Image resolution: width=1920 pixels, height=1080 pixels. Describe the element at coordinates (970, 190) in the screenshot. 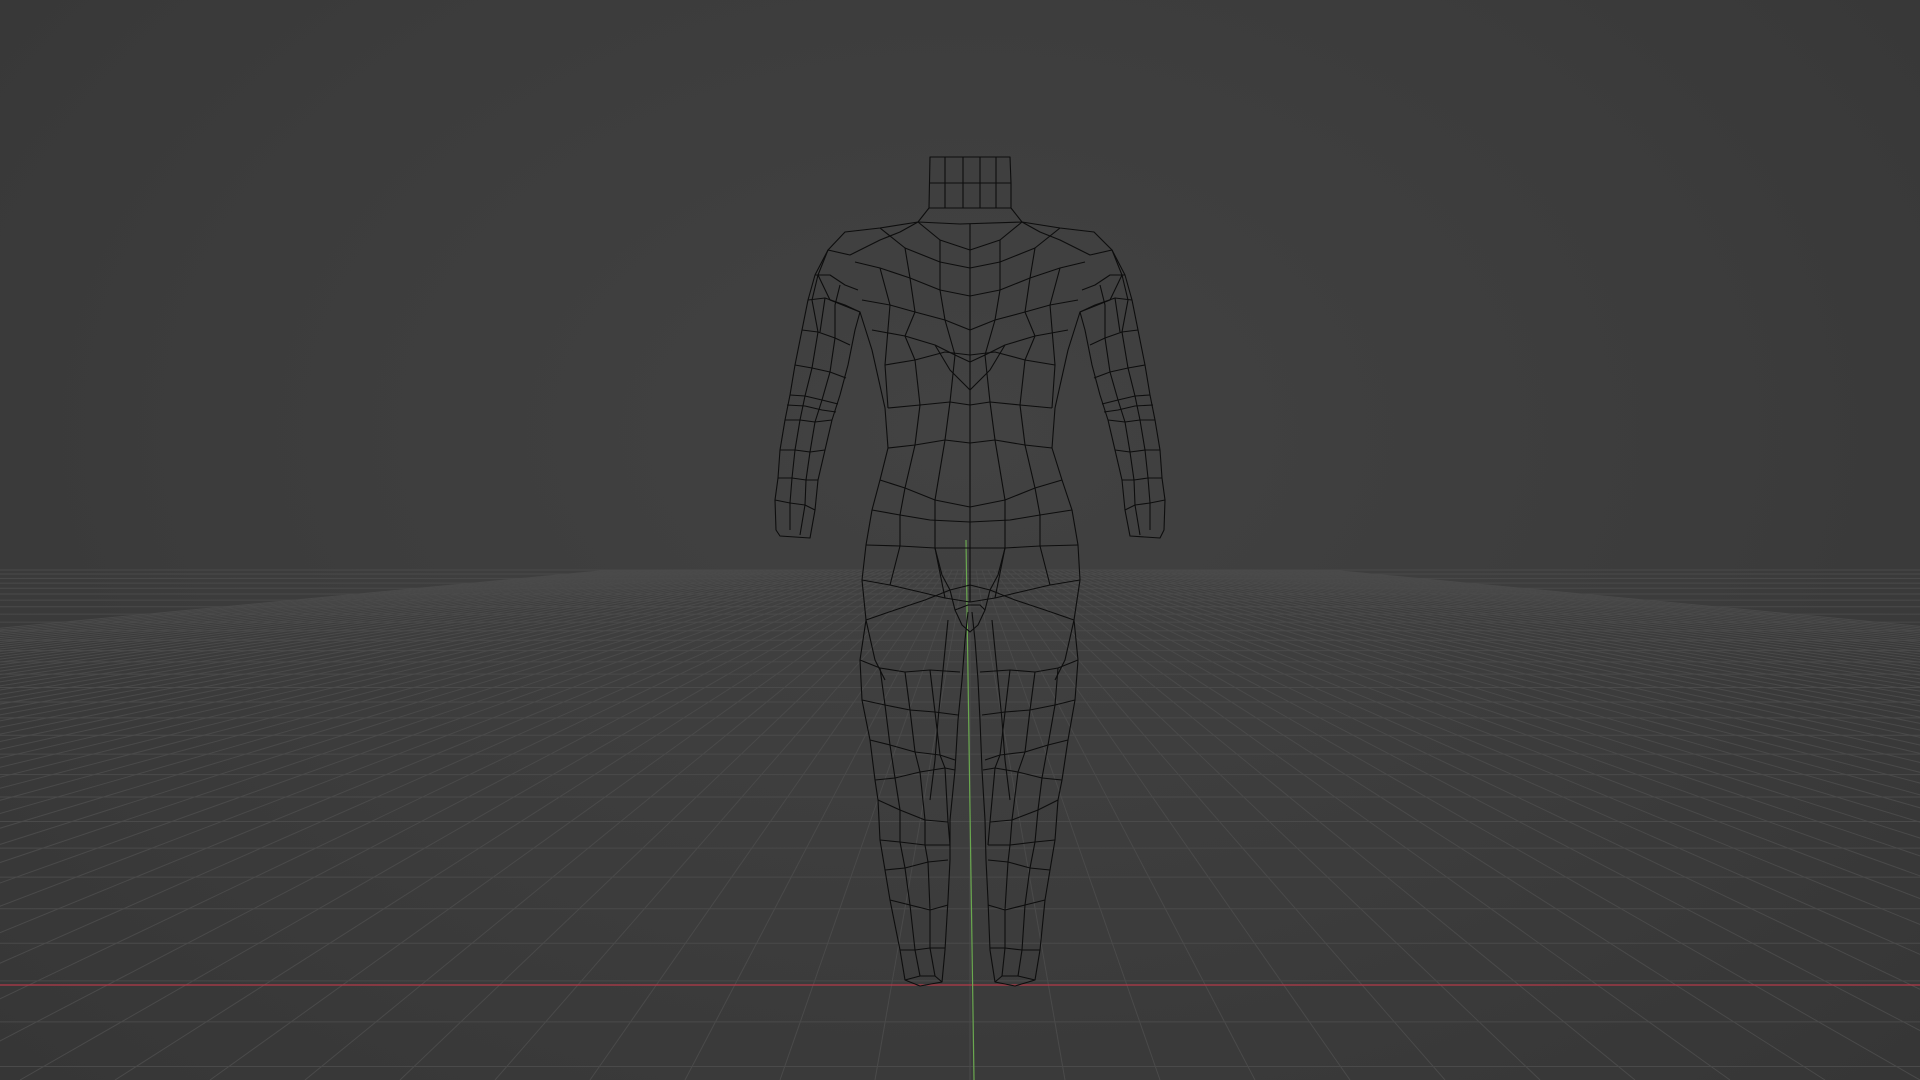

I see `neck-mesh` at that location.